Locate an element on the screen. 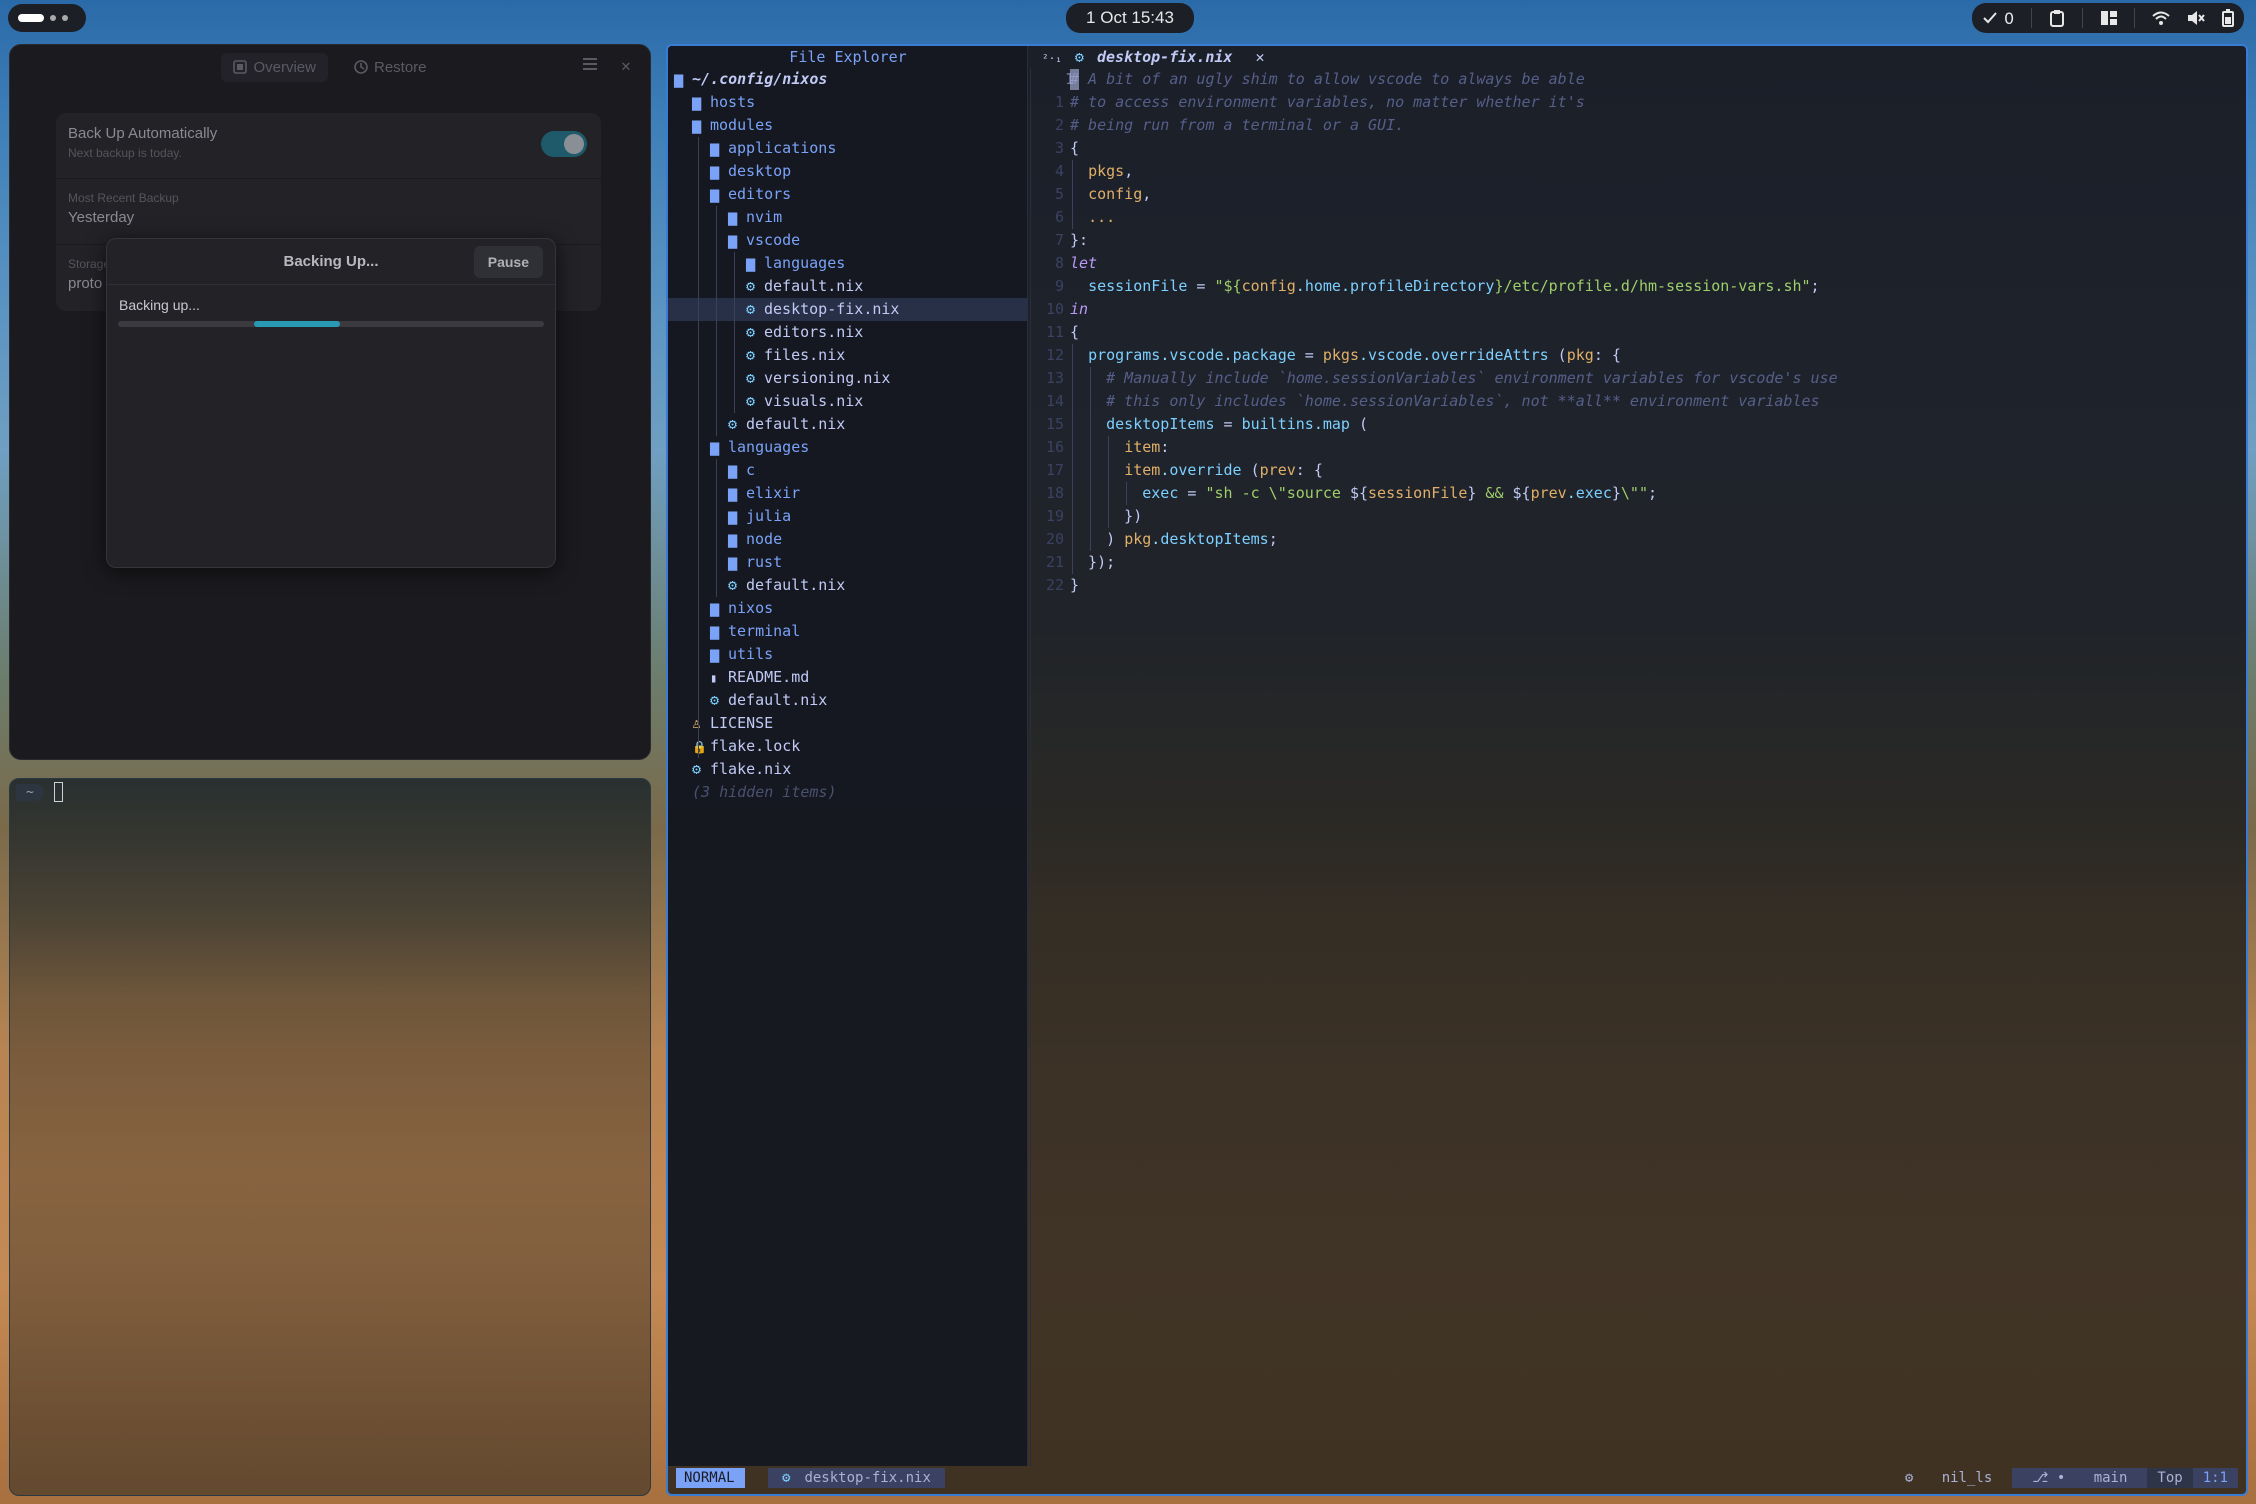  tab-restore: Restore is located at coordinates (390, 67).